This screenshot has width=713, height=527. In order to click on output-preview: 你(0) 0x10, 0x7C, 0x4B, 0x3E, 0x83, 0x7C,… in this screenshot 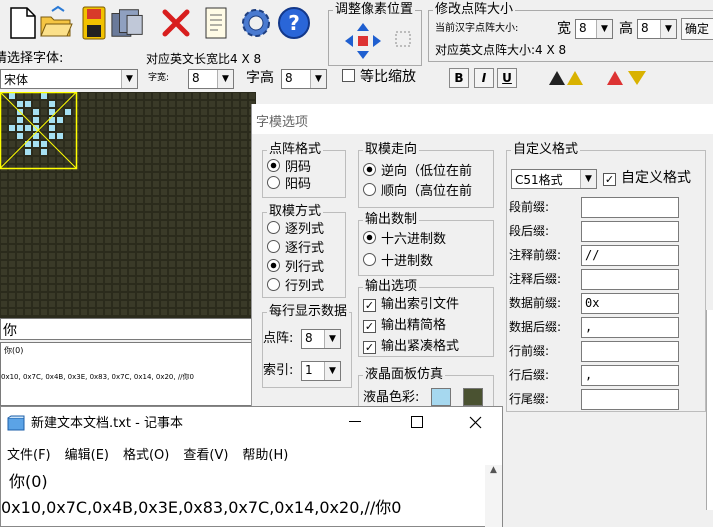, I will do `click(128, 374)`.